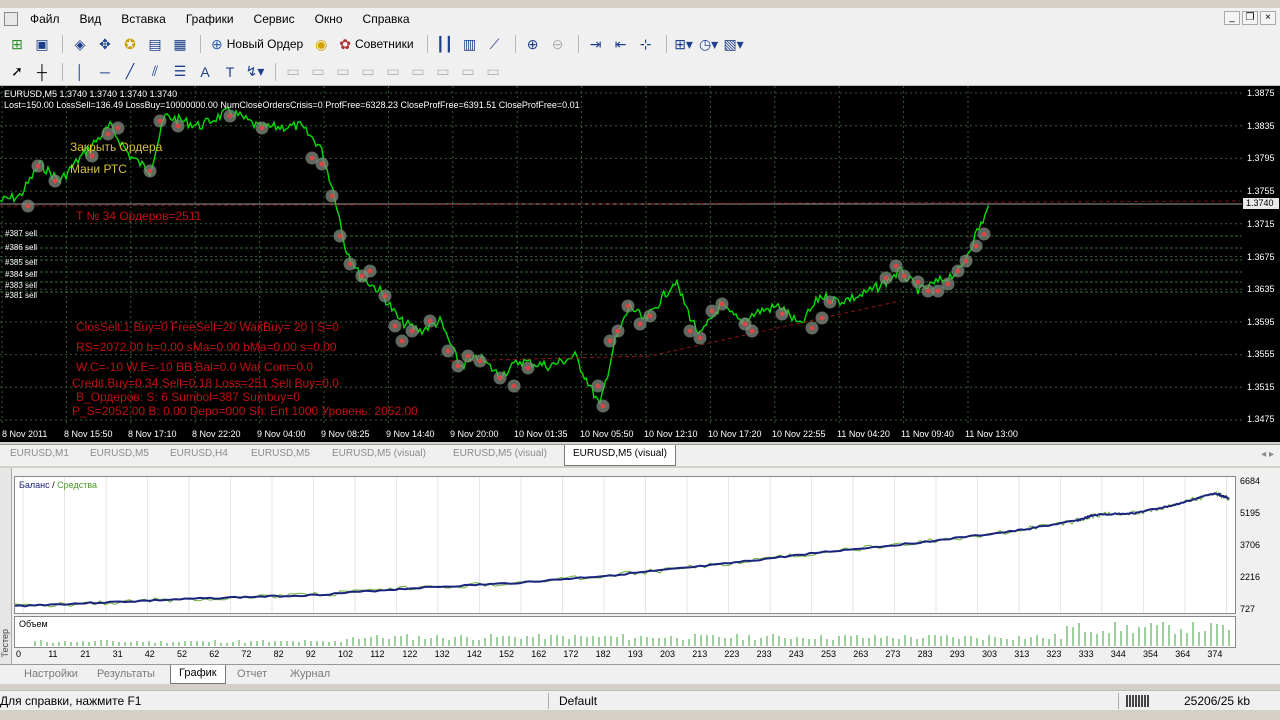 This screenshot has height=720, width=1280. I want to click on restore-button: ❐, so click(1250, 18).